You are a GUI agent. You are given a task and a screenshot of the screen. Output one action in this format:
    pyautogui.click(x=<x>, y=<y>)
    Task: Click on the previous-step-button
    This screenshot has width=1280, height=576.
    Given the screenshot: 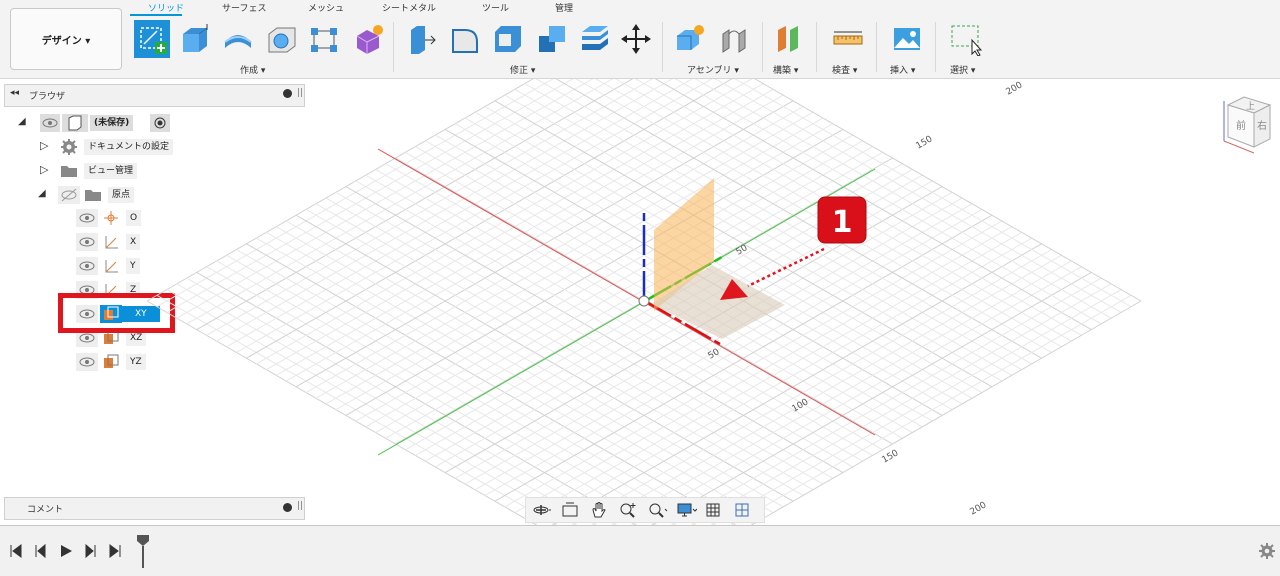 What is the action you would take?
    pyautogui.click(x=40, y=551)
    